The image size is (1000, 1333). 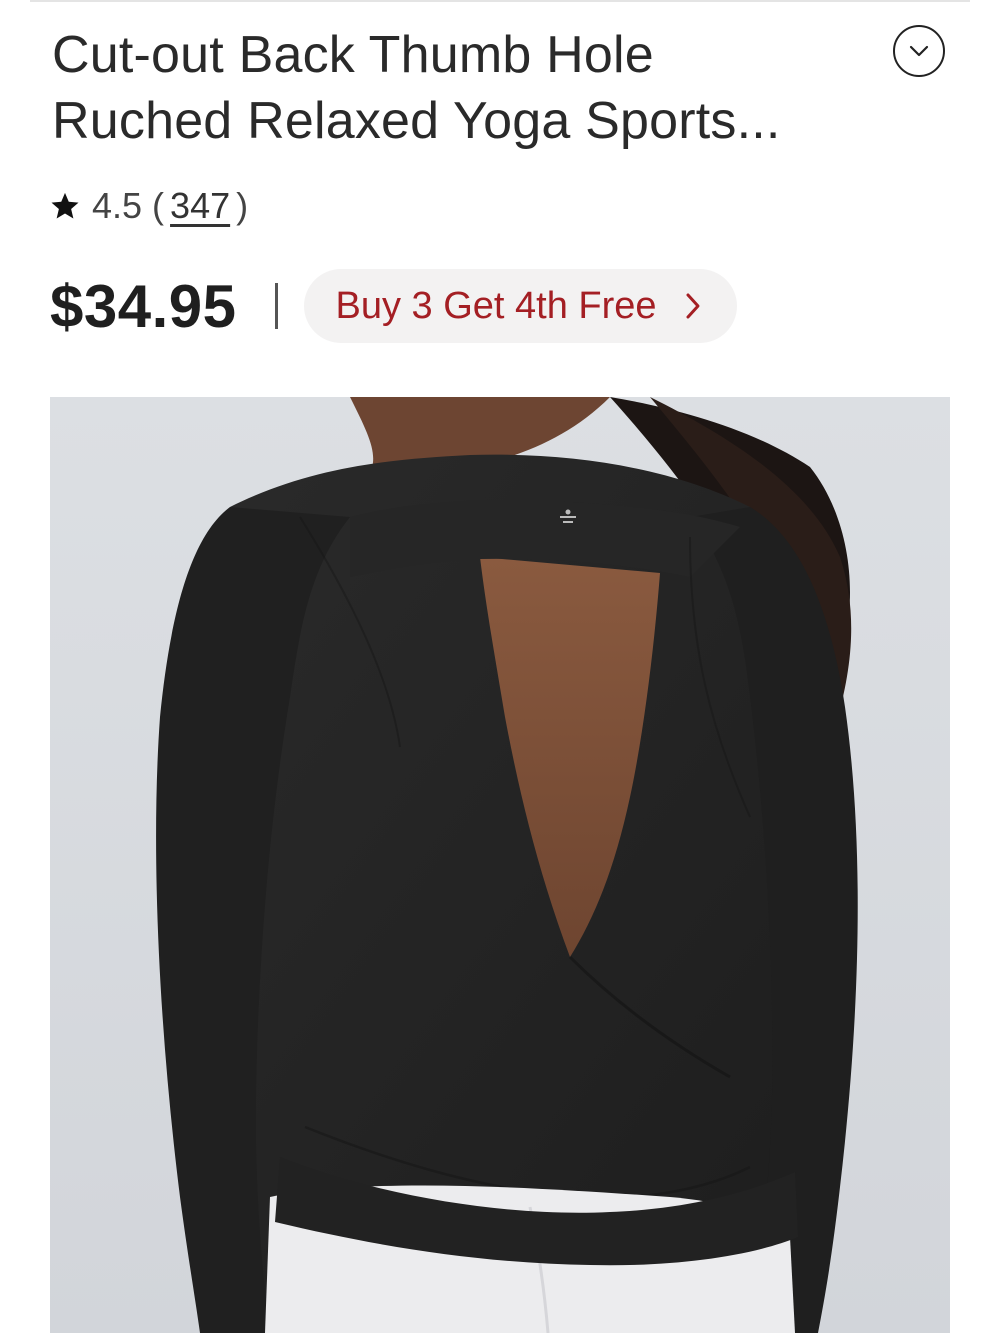 What do you see at coordinates (500, 1) in the screenshot?
I see `top-divider` at bounding box center [500, 1].